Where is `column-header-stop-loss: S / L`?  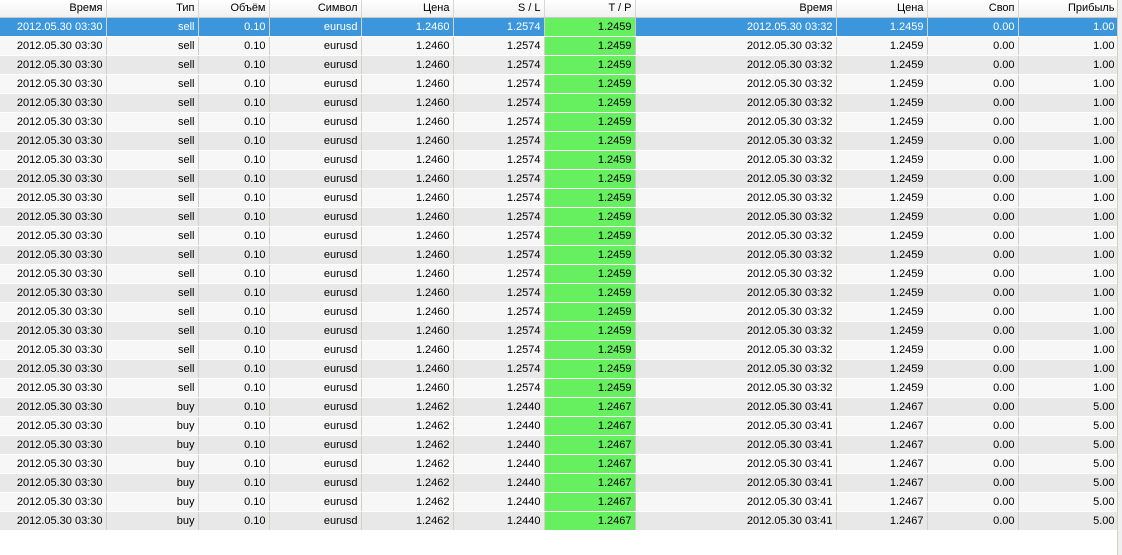
column-header-stop-loss: S / L is located at coordinates (499, 9).